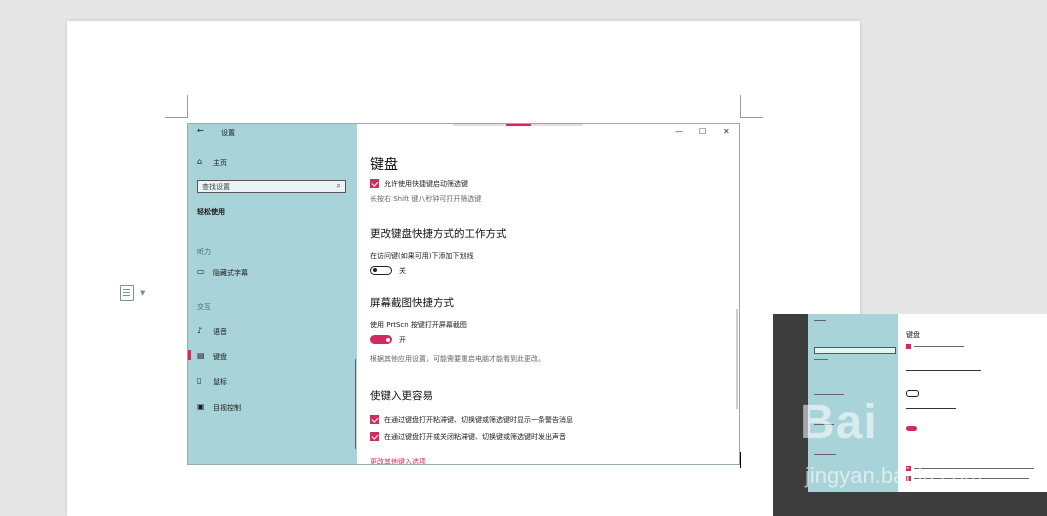 This screenshot has height=516, width=1047. What do you see at coordinates (381, 270) in the screenshot?
I see `underline-toggle` at bounding box center [381, 270].